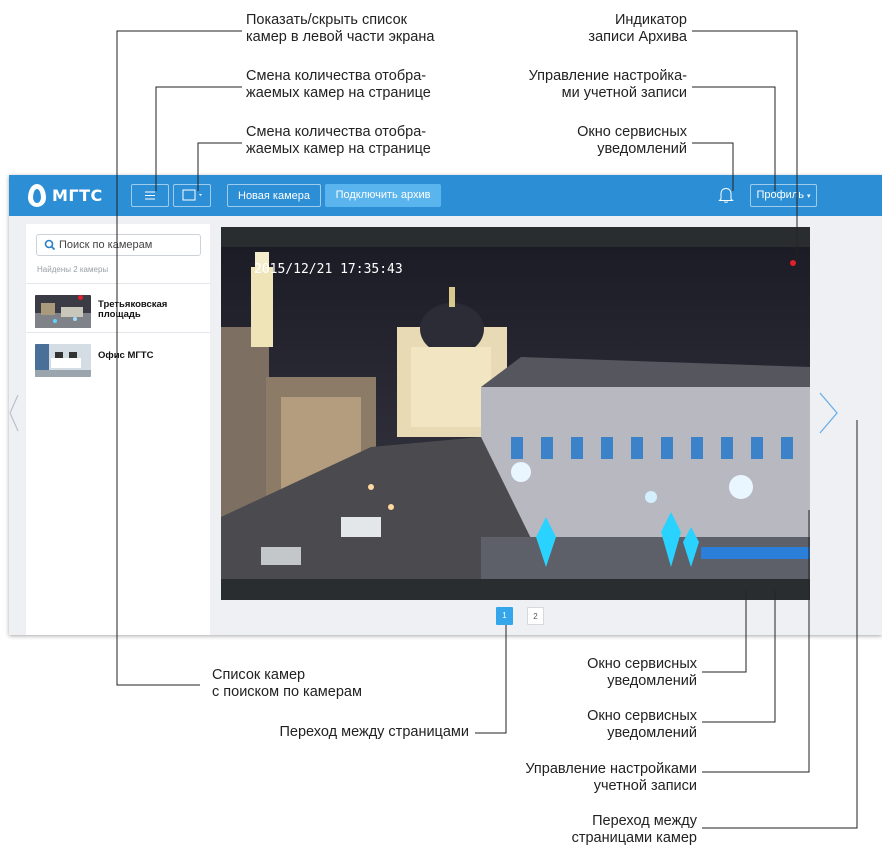 The width and height of the screenshot is (882, 847). What do you see at coordinates (504, 616) in the screenshot?
I see `page-button-1: 1` at bounding box center [504, 616].